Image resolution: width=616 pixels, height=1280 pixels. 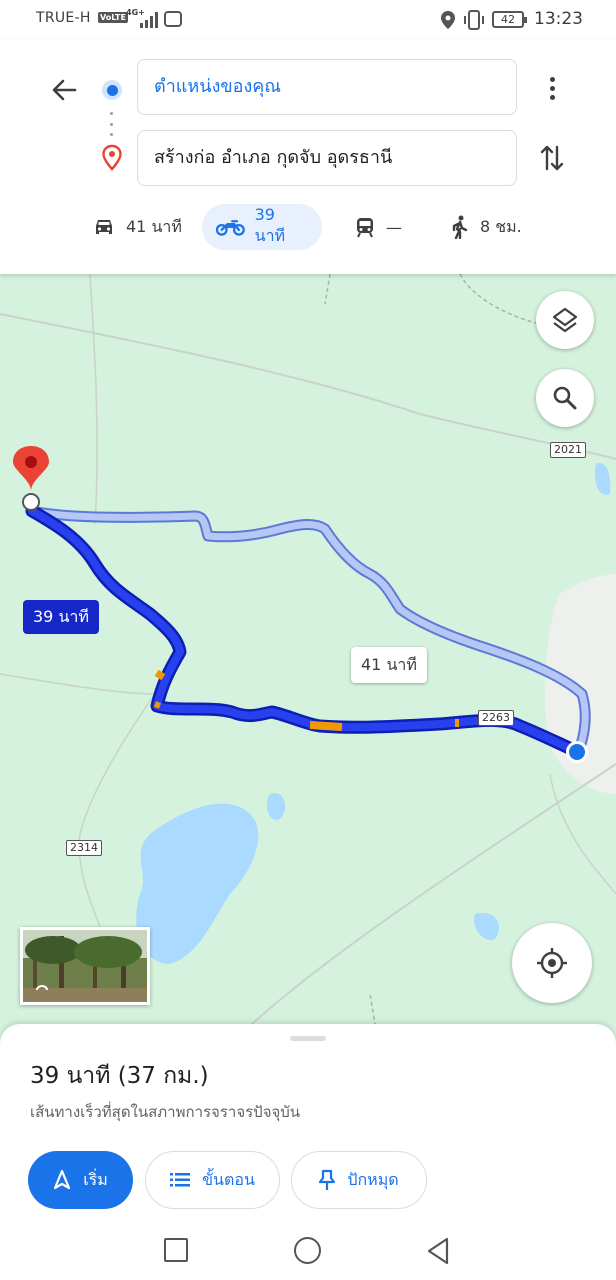 I want to click on steps-button: ขั้นตอน, so click(x=212, y=1180).